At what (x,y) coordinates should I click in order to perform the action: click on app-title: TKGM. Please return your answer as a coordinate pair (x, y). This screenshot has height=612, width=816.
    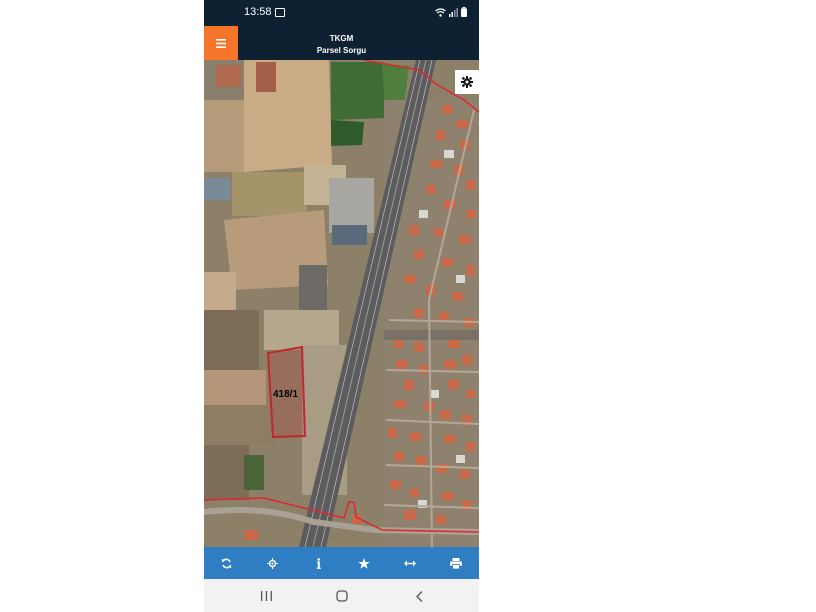
    Looking at the image, I should click on (341, 38).